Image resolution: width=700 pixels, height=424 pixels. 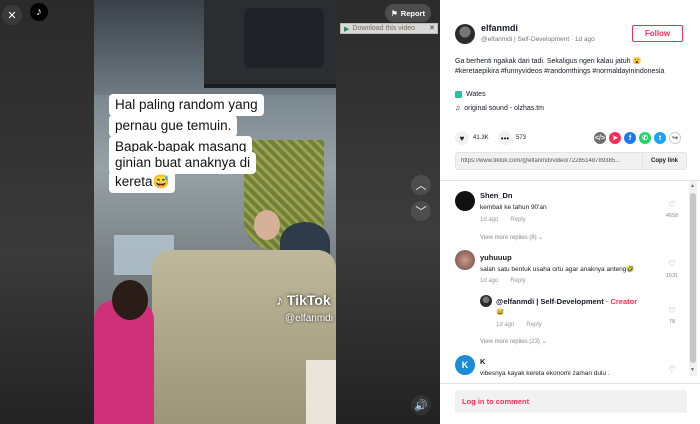 What do you see at coordinates (412, 13) in the screenshot?
I see `report-label: Report` at bounding box center [412, 13].